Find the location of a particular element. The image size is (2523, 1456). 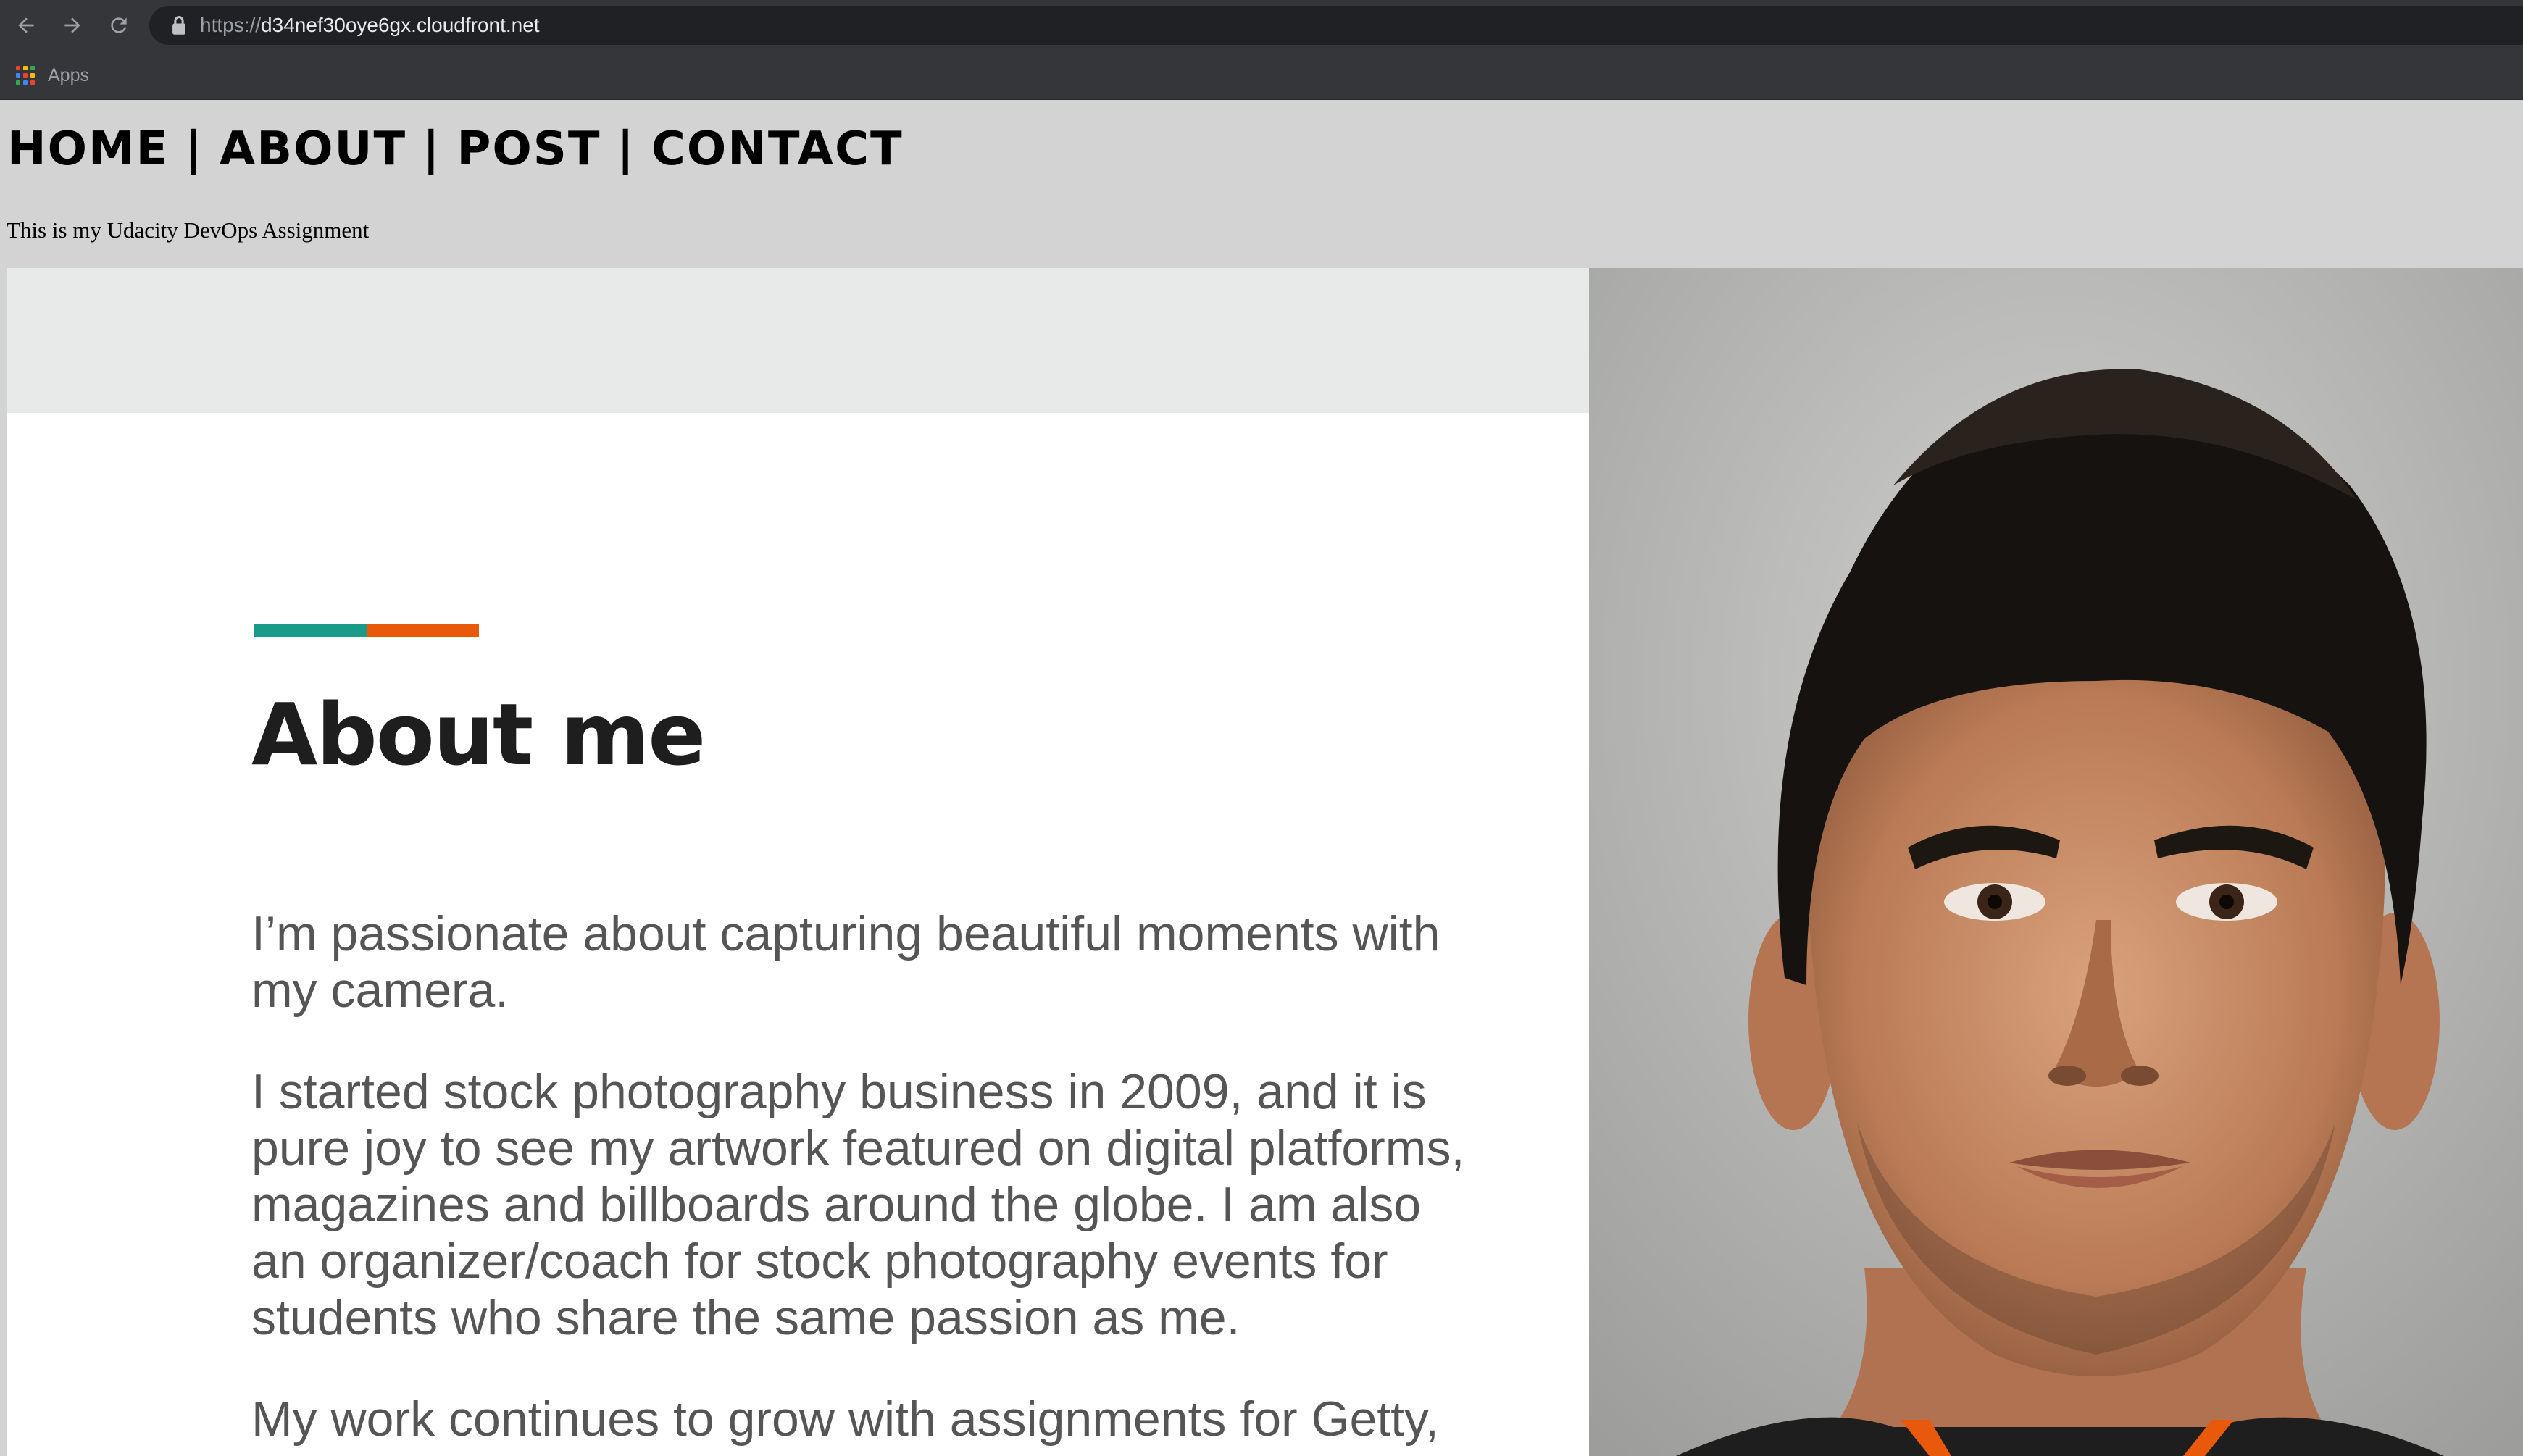

nav-link-post: POST is located at coordinates (528, 149).